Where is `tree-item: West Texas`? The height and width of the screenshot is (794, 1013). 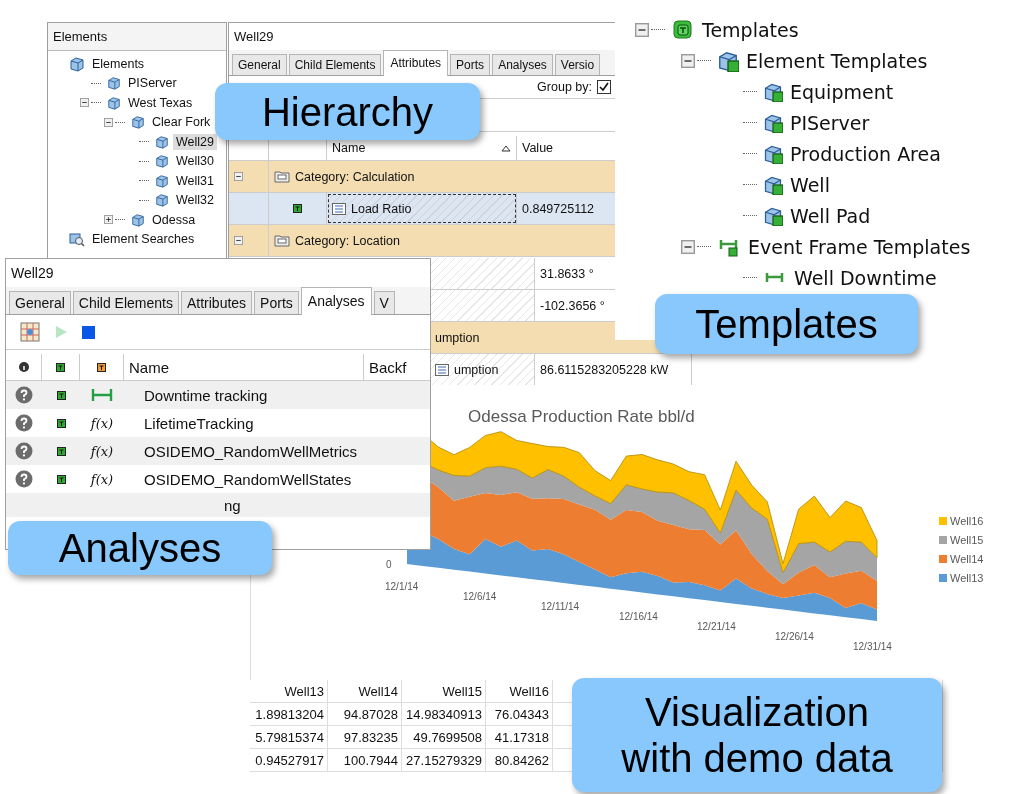 tree-item: West Texas is located at coordinates (160, 102).